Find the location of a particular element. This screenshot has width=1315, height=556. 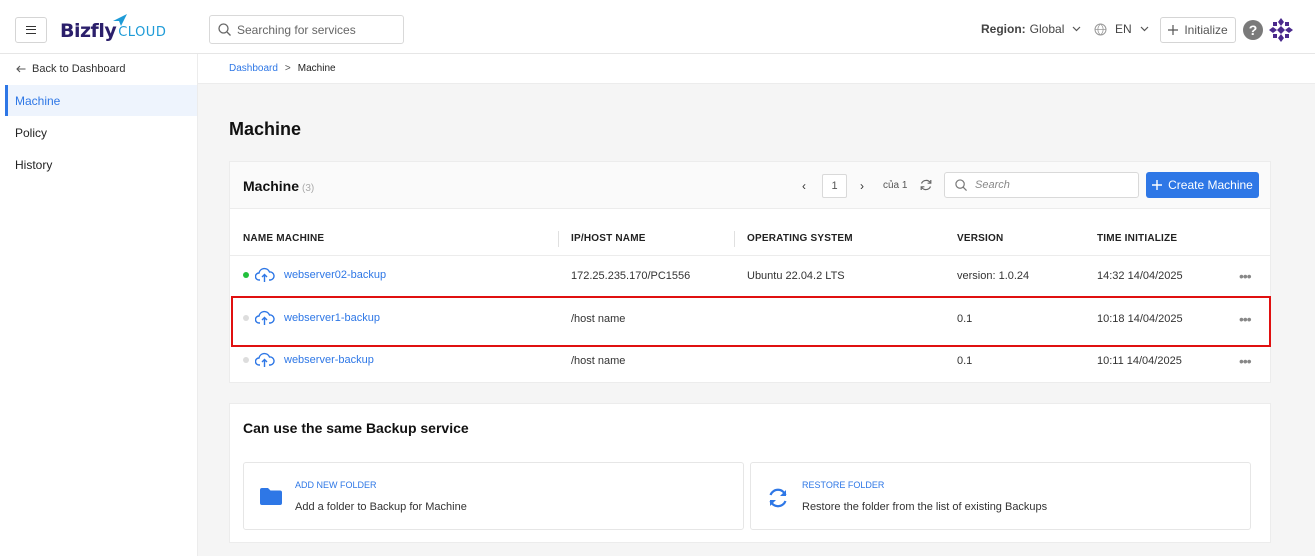

language-value: EN is located at coordinates (1123, 29).